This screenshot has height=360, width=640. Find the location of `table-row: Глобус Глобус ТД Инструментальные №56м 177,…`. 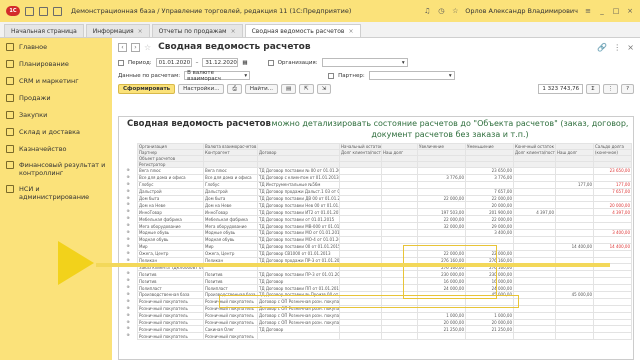

table-row: Глобус Глобус ТД Инструментальные №56м 177,… is located at coordinates (384, 184).